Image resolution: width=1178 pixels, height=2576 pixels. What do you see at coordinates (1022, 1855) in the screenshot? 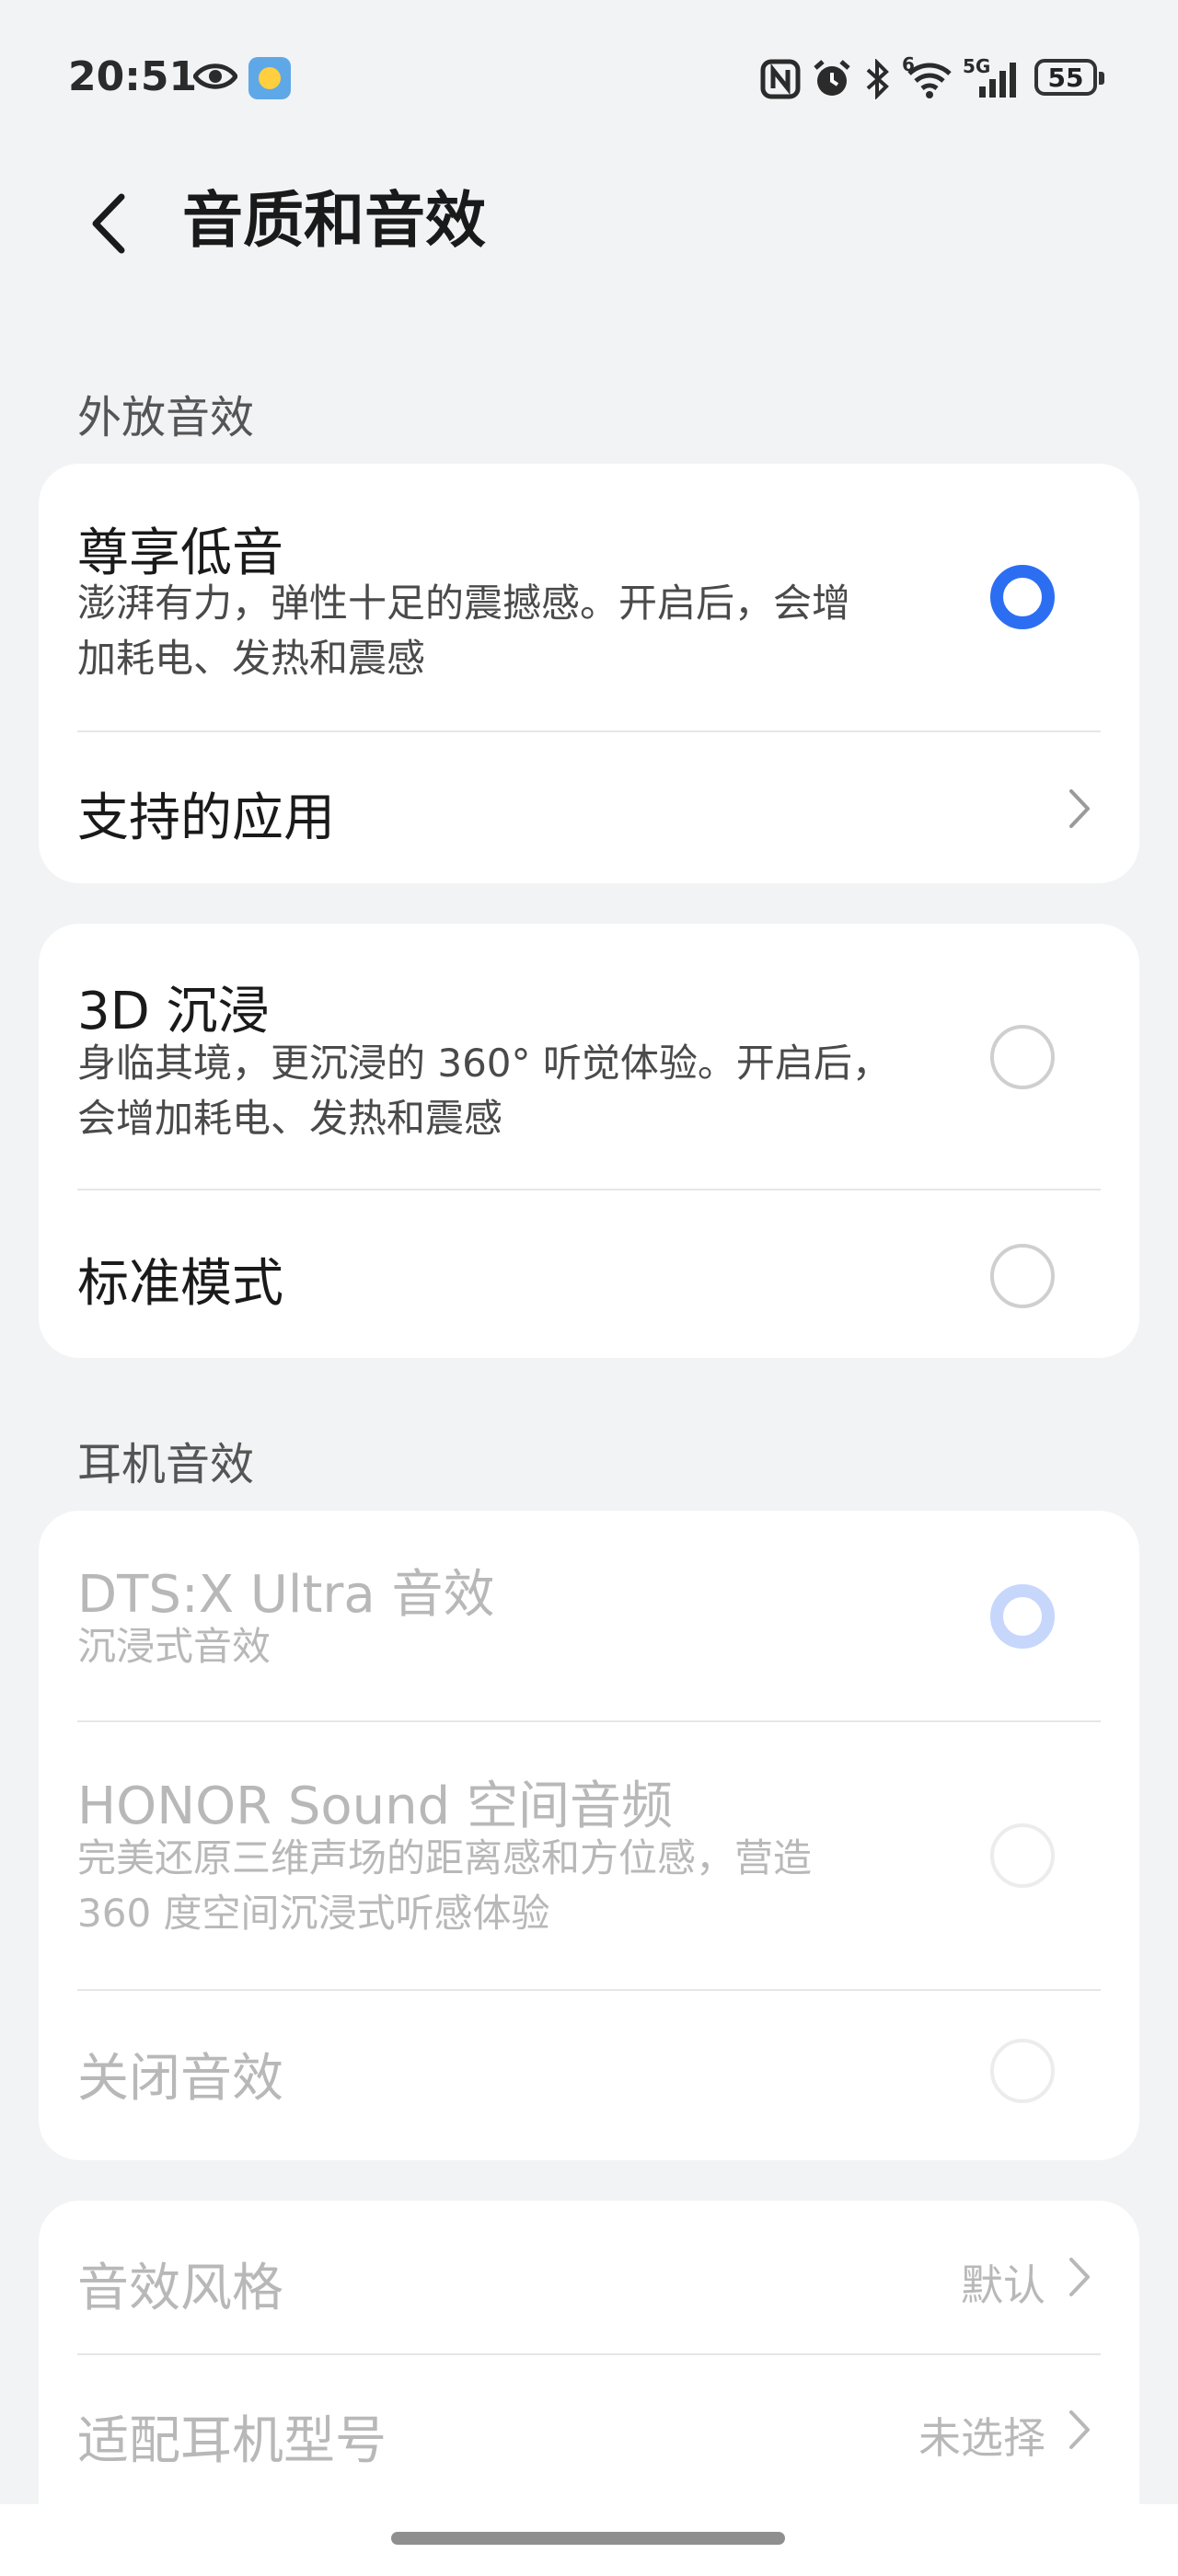
I see `radio-honor-sound` at bounding box center [1022, 1855].